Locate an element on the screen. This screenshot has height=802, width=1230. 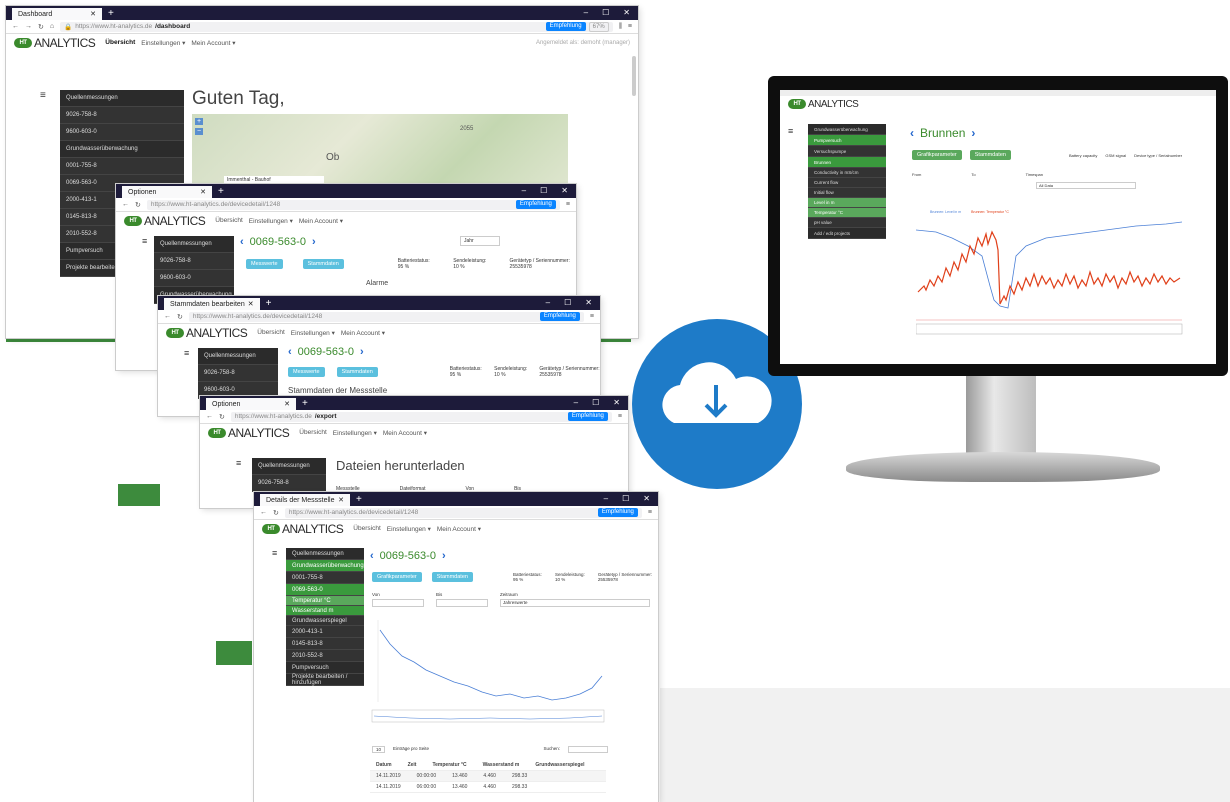
tab-stammdaten: Stammdaten bearbeiten ✕ is located at coordinates (212, 304).